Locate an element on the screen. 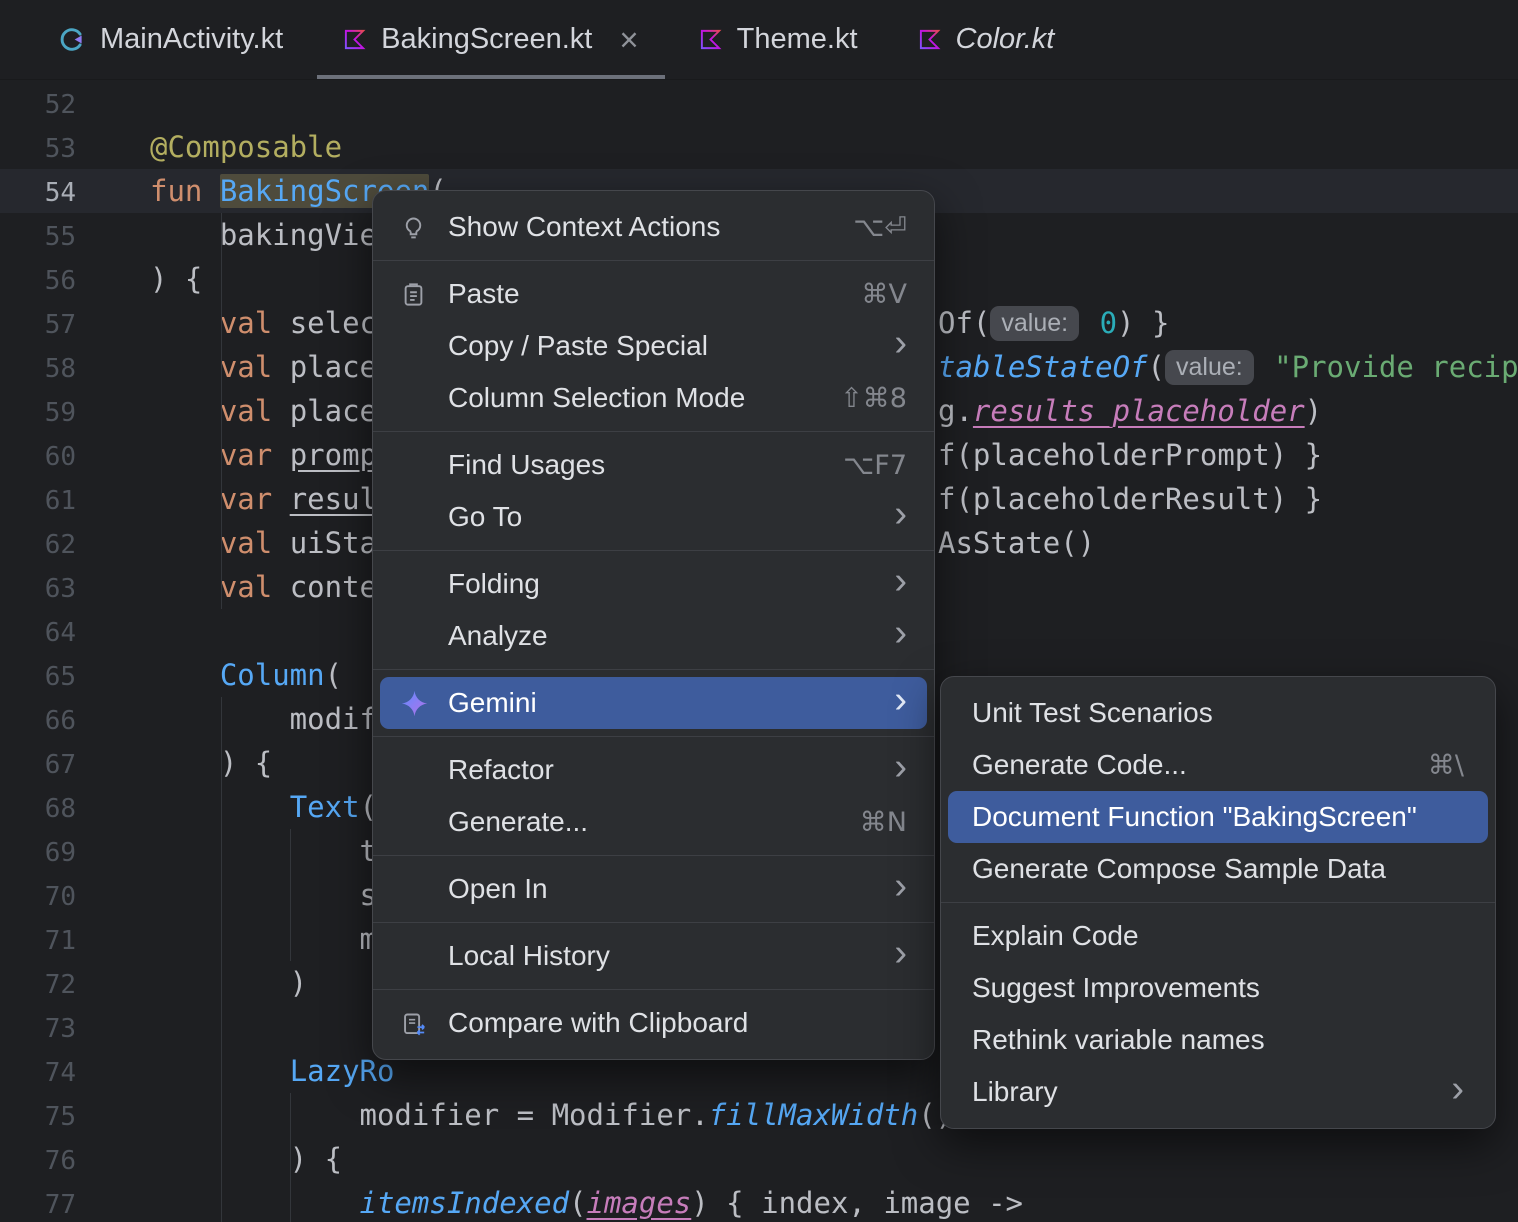  menu-item-document-function-bakingscreen: Document Function "BakingScreen" is located at coordinates (1218, 817).